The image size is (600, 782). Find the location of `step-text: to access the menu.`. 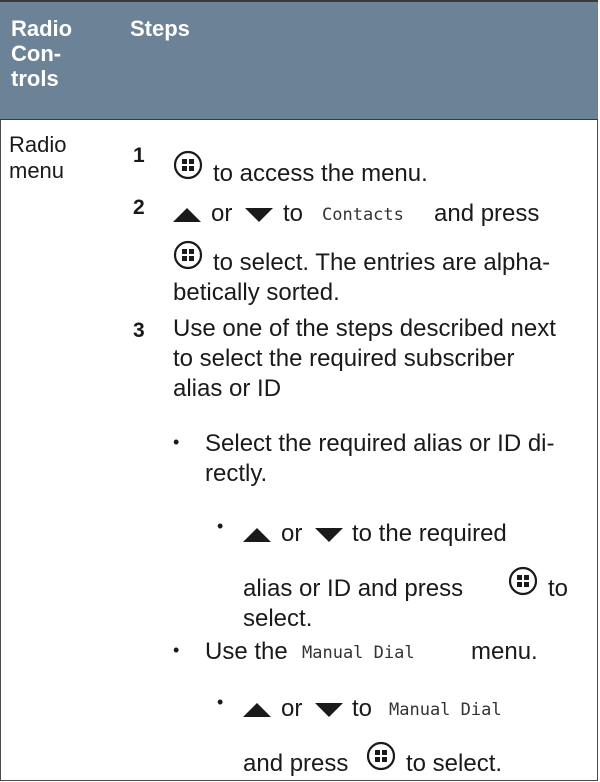

step-text: to access the menu. is located at coordinates (320, 173).